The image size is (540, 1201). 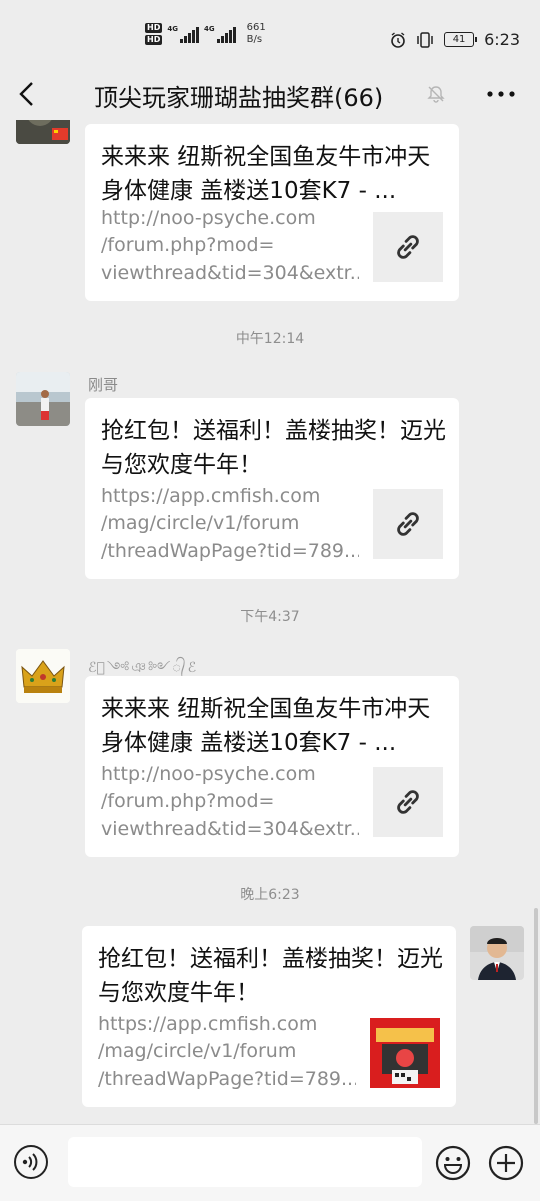 I want to click on hd-badge-1: HD, so click(x=154, y=28).